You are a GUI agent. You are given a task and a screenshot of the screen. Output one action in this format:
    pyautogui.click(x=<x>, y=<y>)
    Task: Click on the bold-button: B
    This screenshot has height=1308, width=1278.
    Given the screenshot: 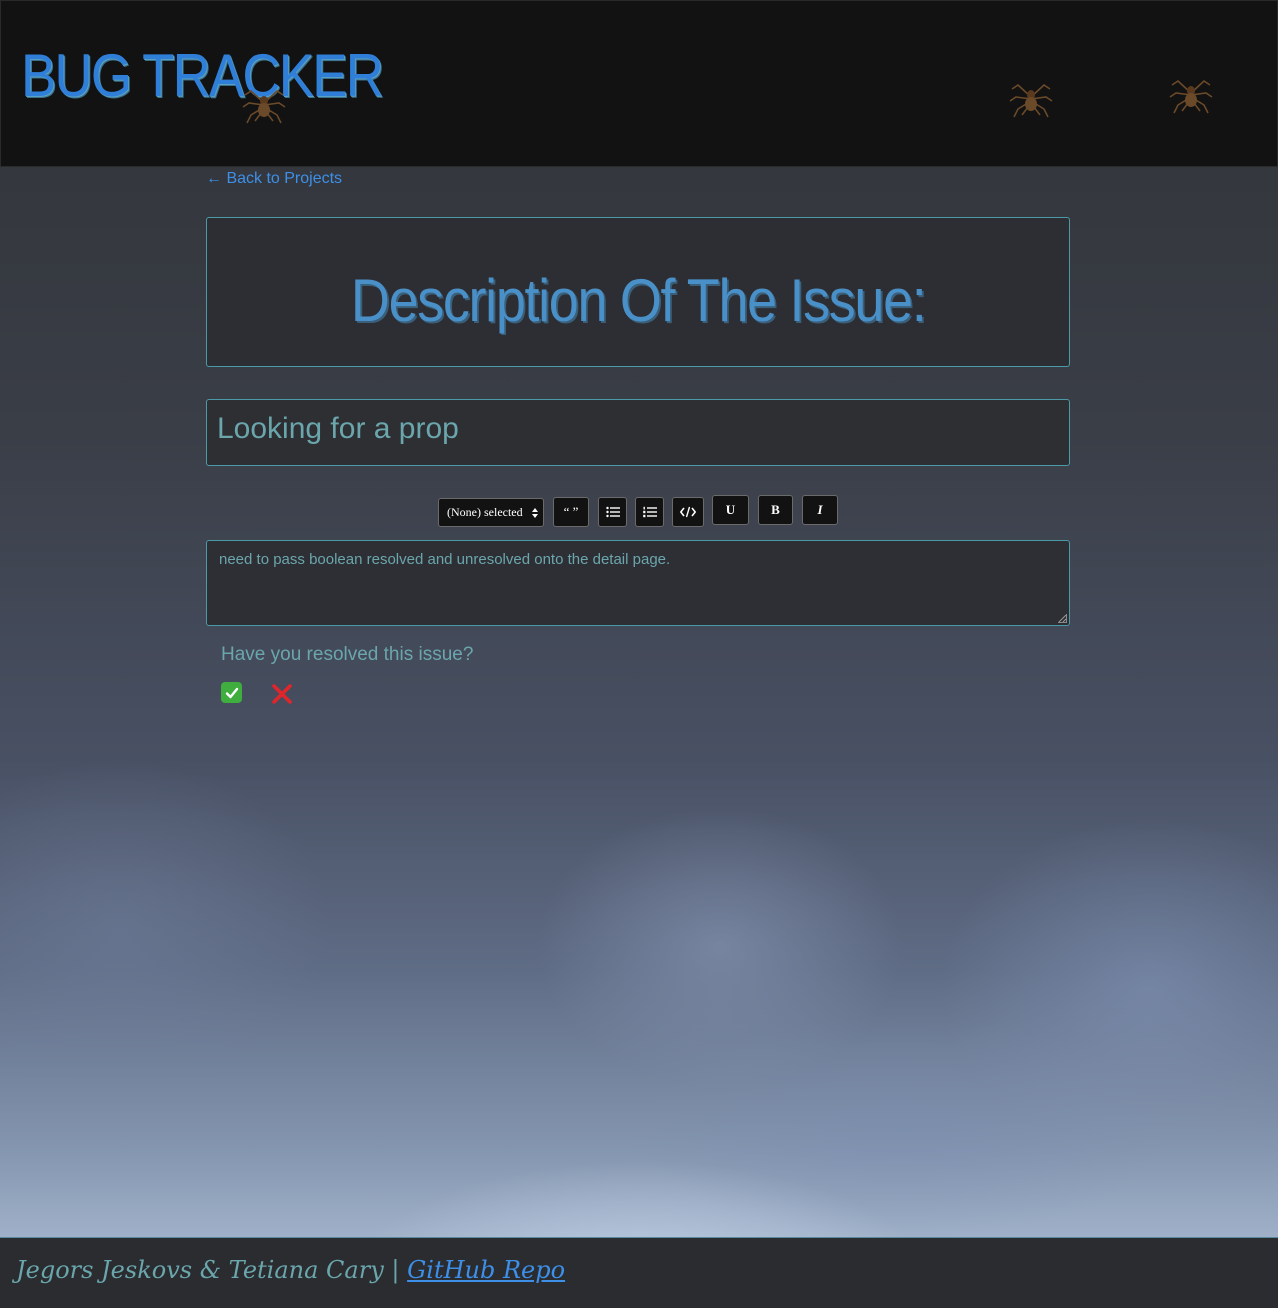 What is the action you would take?
    pyautogui.click(x=775, y=510)
    